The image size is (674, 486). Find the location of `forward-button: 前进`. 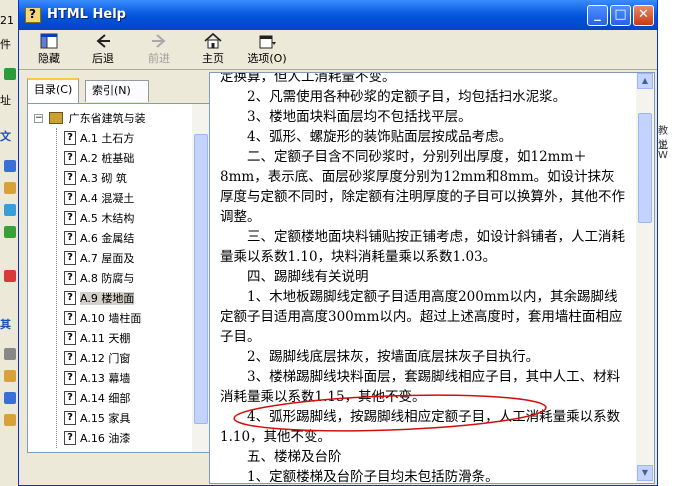

forward-button: 前进 is located at coordinates (159, 50).